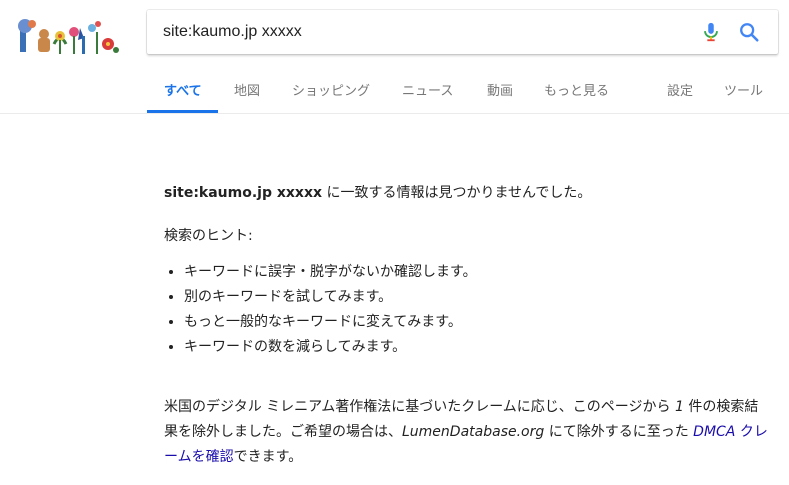 This screenshot has width=789, height=485. What do you see at coordinates (619, 432) in the screenshot?
I see `dmca-text-3: にて除外するに至った` at bounding box center [619, 432].